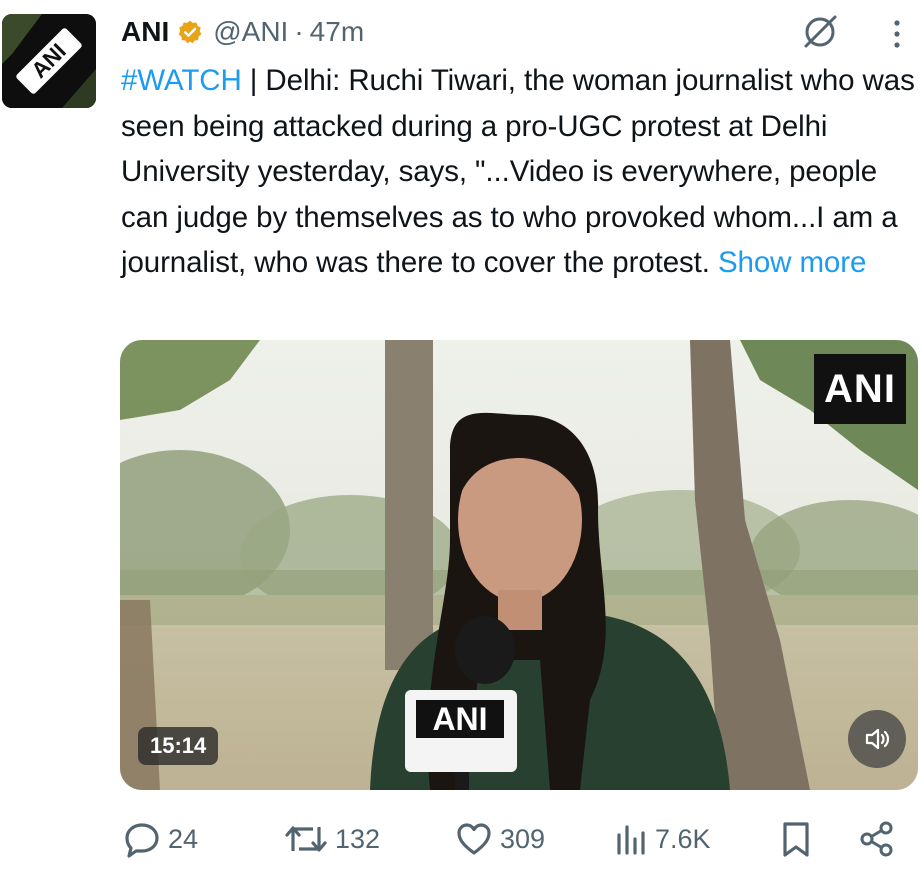  I want to click on bookmark-icon, so click(796, 839).